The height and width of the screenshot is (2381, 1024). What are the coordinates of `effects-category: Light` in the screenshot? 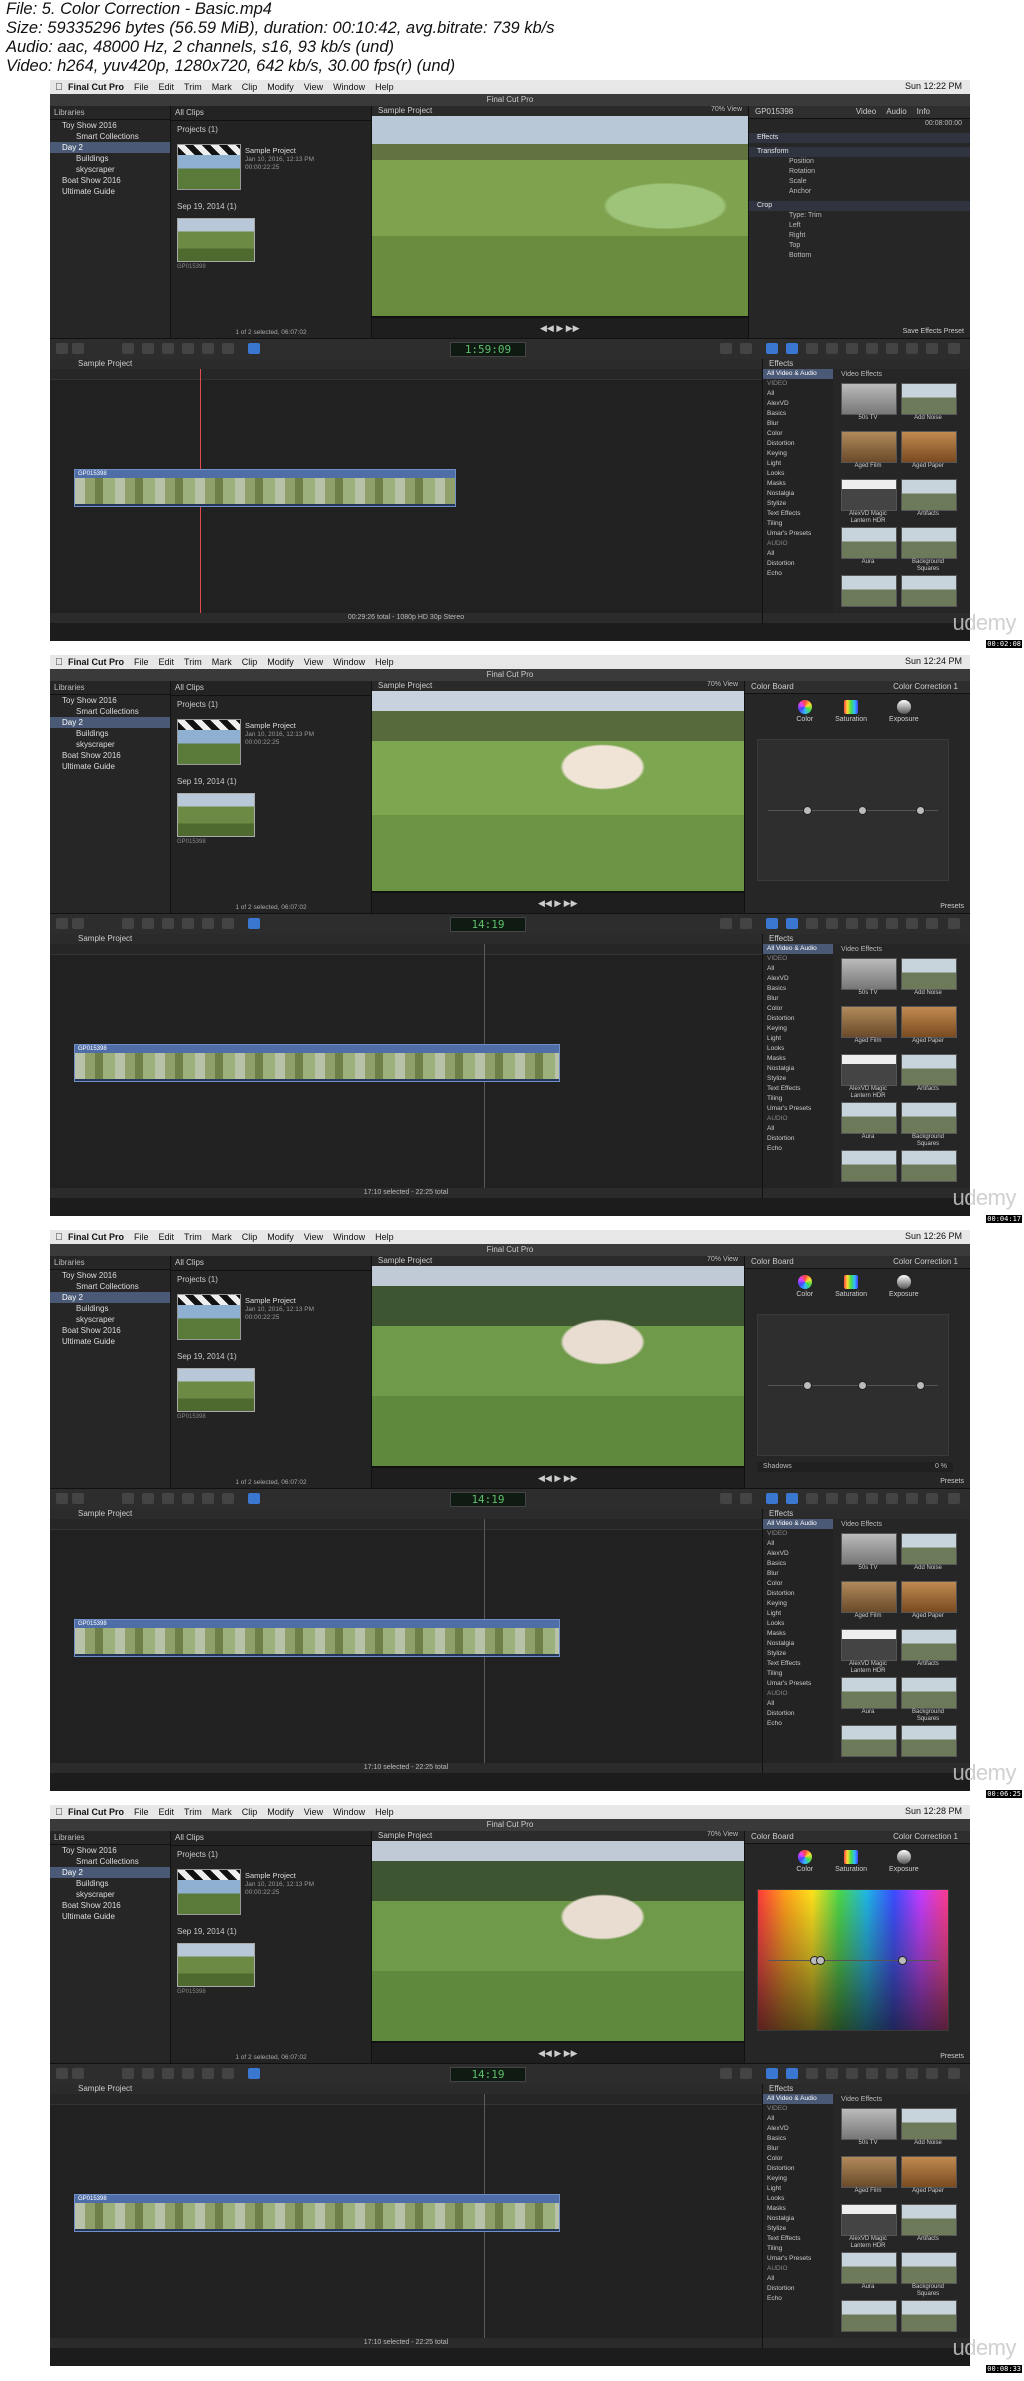 It's located at (798, 464).